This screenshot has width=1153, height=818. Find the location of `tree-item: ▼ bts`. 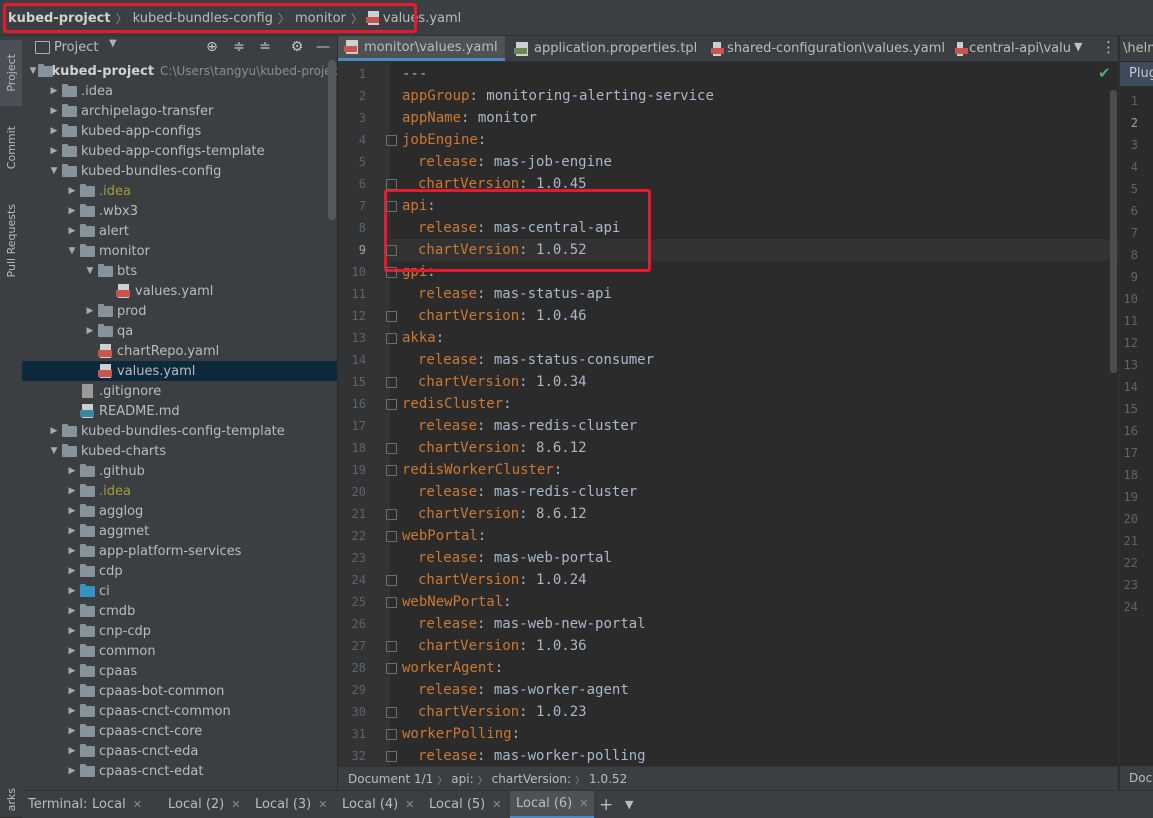

tree-item: ▼ bts is located at coordinates (179, 271).